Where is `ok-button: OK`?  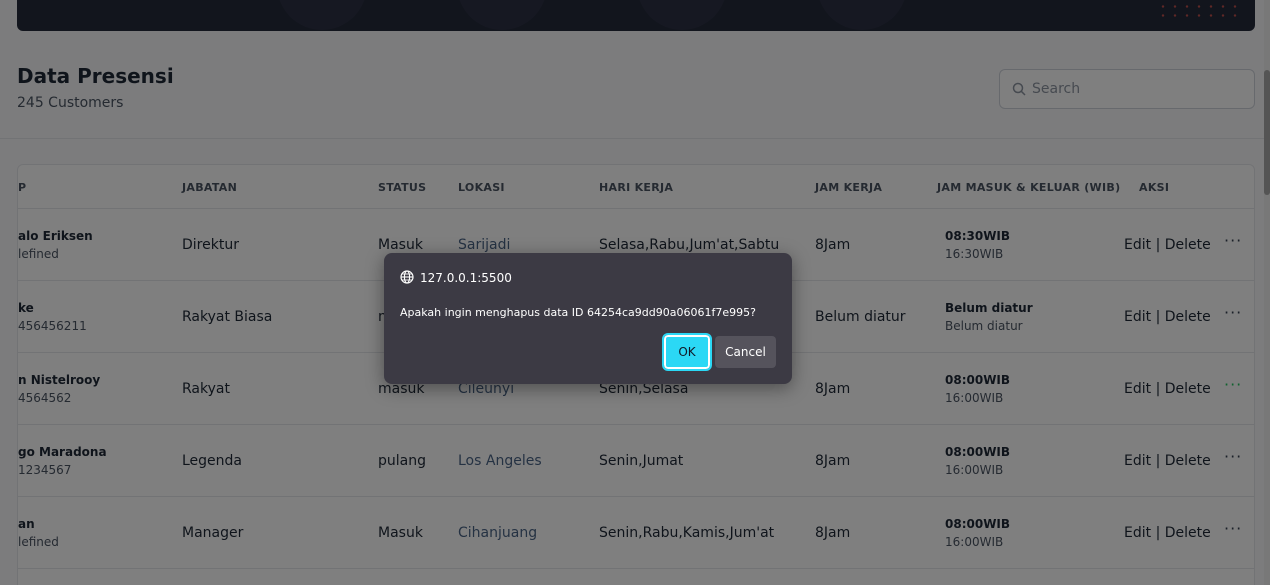 ok-button: OK is located at coordinates (687, 352).